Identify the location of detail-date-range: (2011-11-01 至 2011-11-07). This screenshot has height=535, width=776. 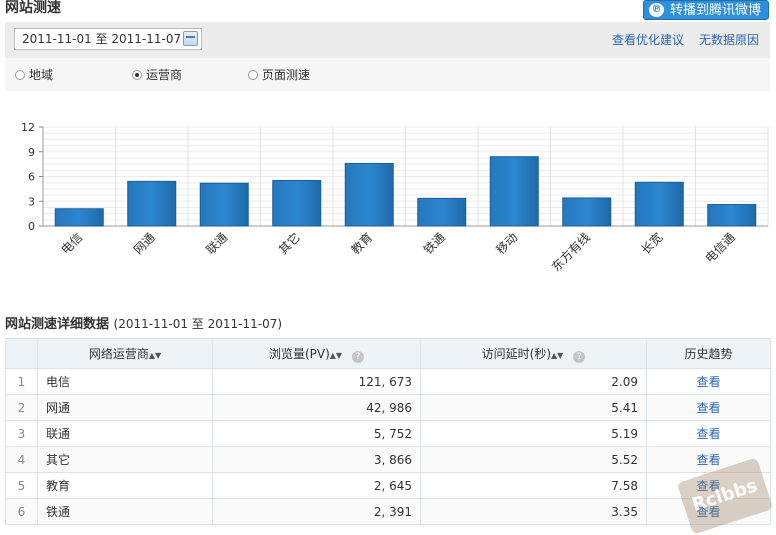
(198, 324).